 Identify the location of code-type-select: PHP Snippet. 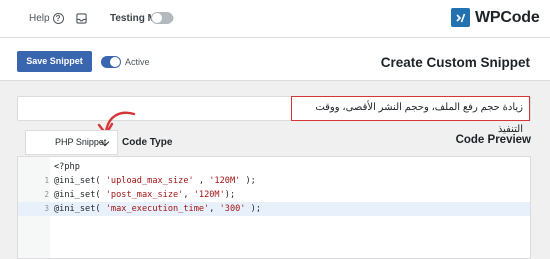
(71, 142).